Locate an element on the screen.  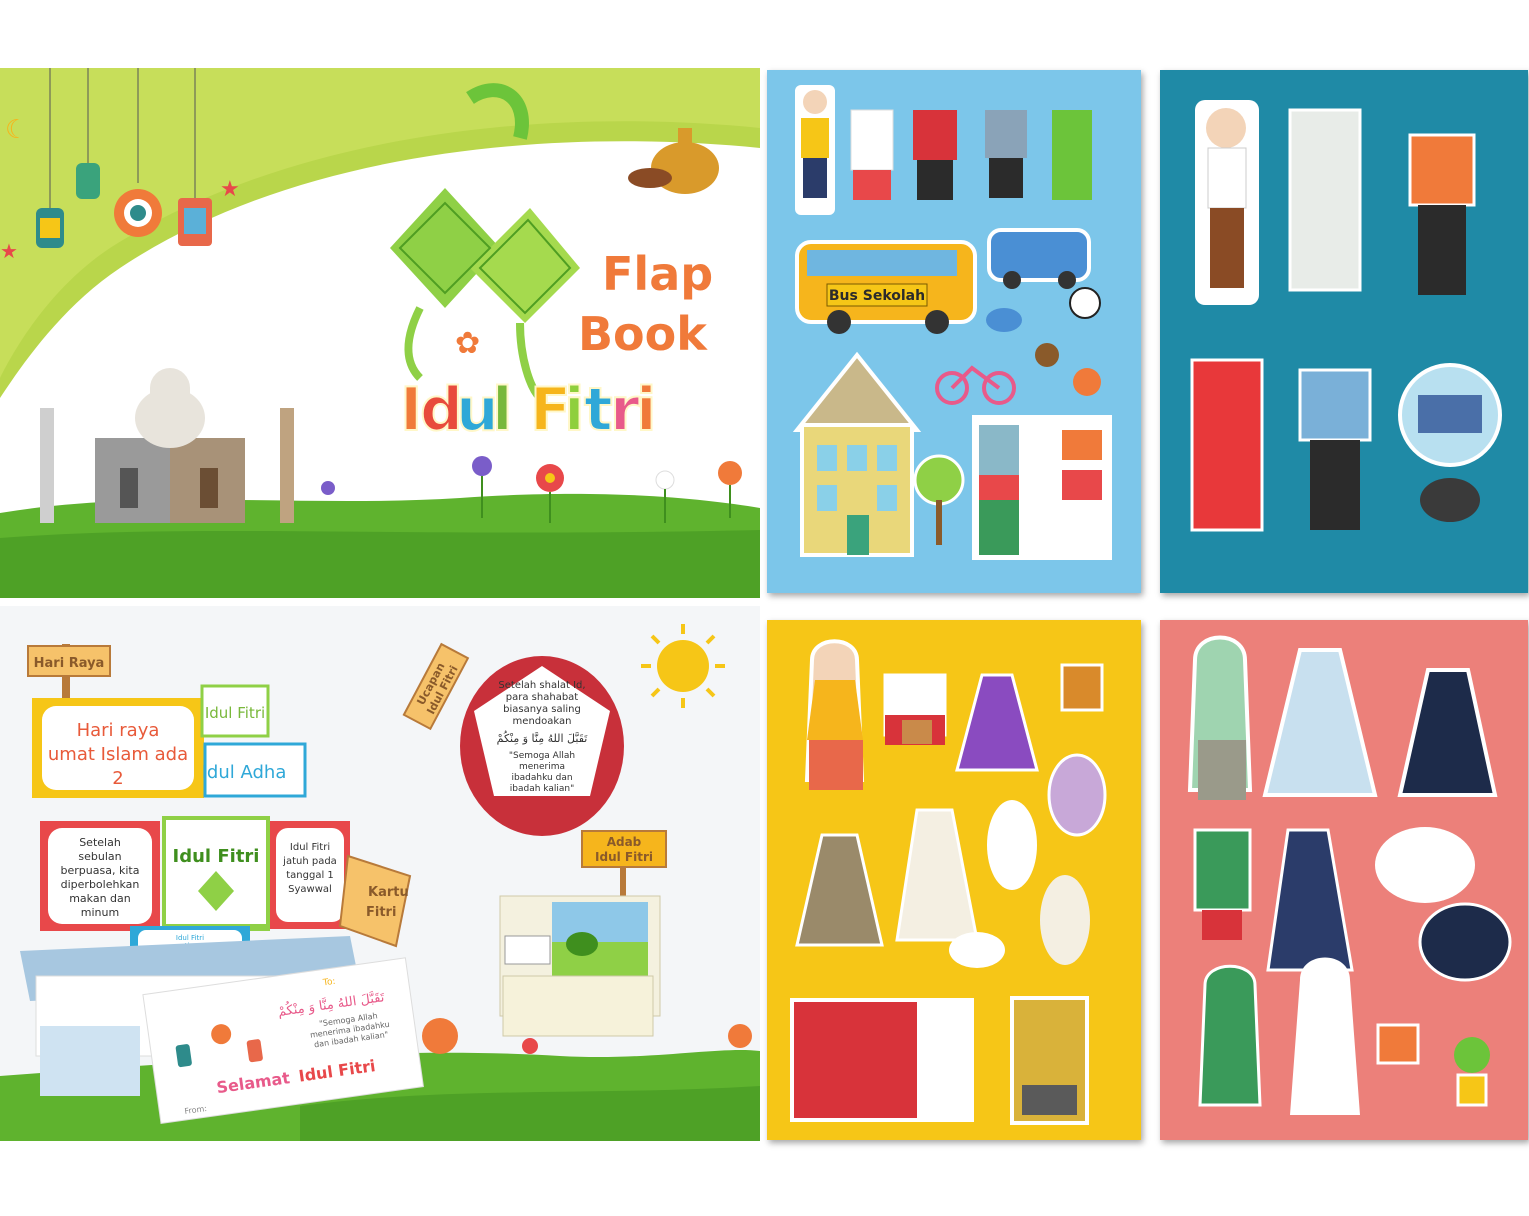
tag-idul-fitri: Idul Fitri is located at coordinates (235, 713).